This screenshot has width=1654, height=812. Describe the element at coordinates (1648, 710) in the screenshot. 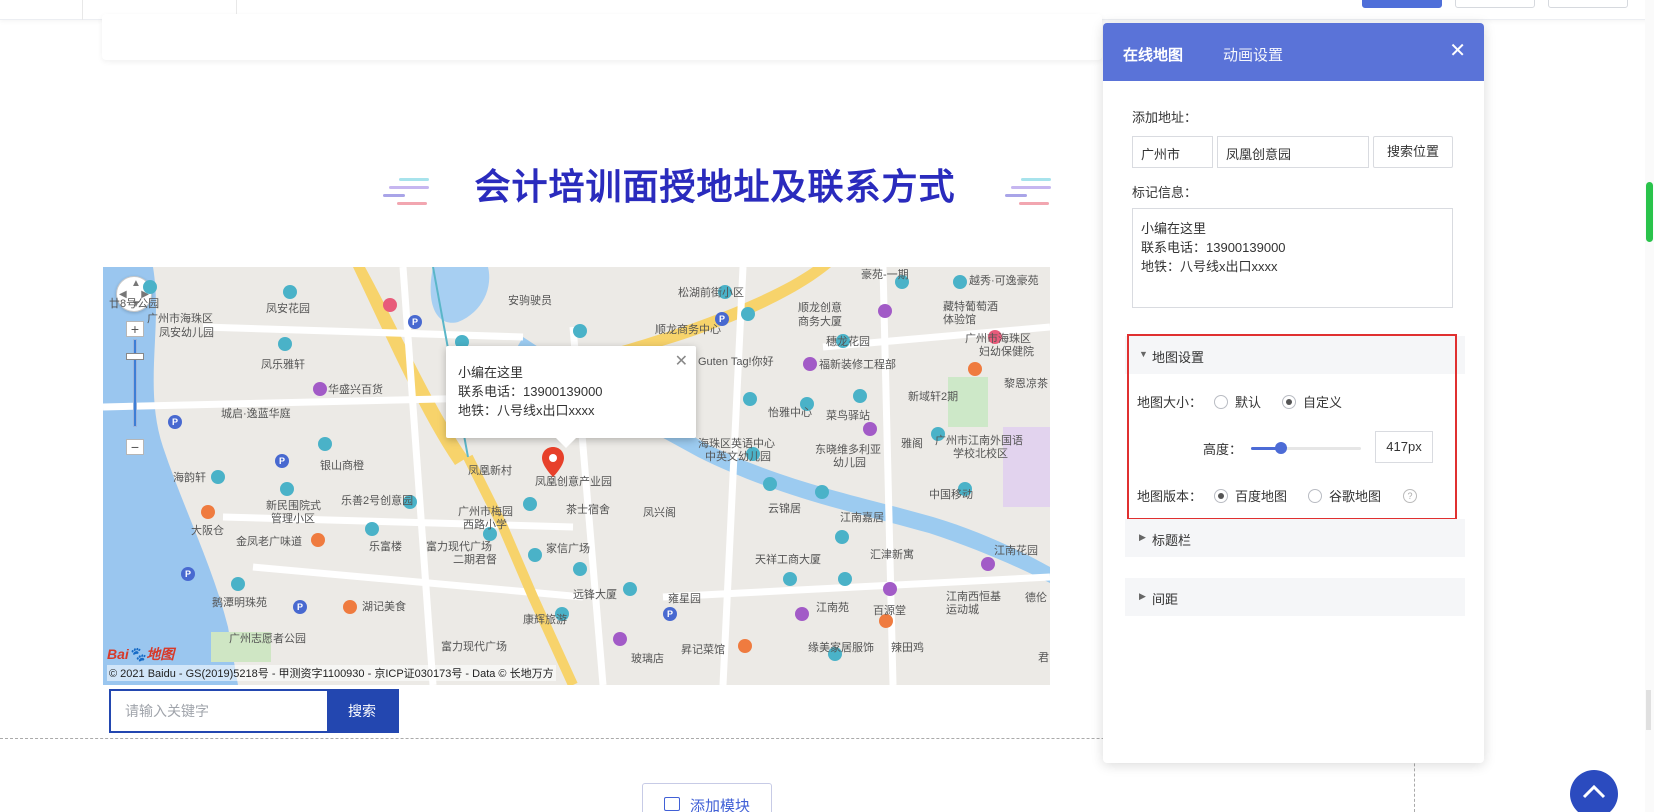

I see `scrollbar-track-mark` at that location.